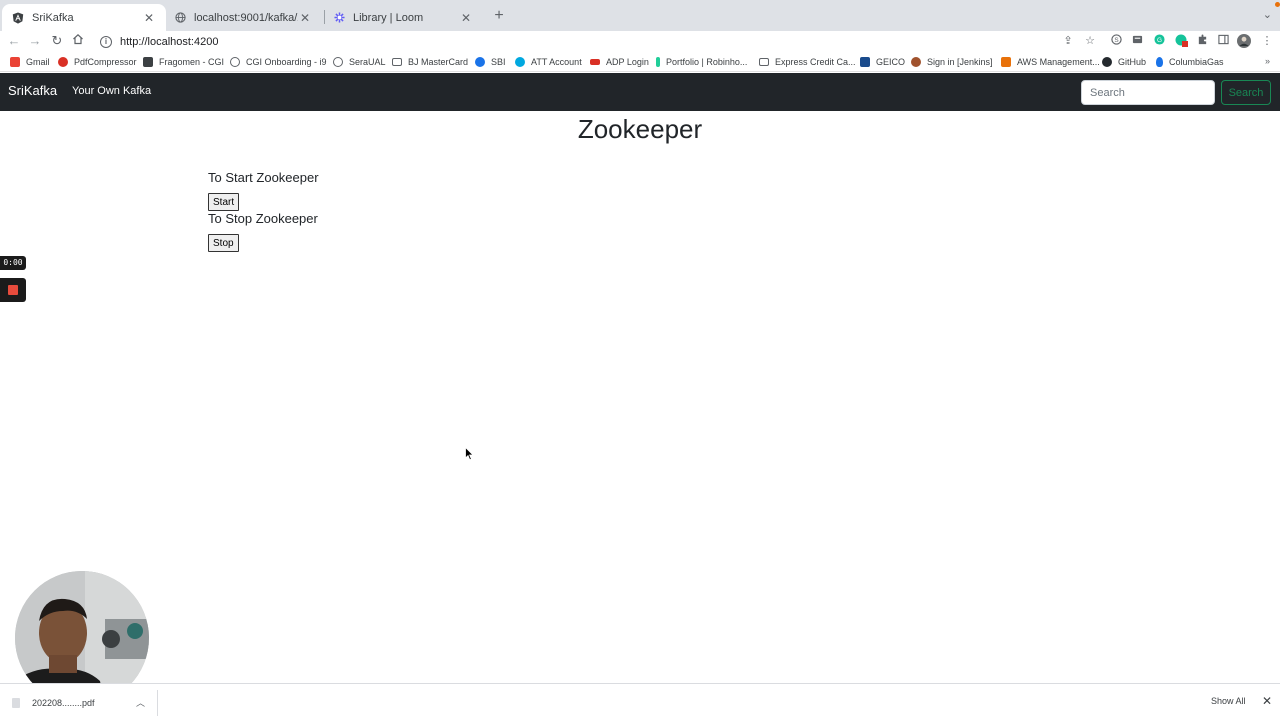  I want to click on tab-title: localhost:9001/kafka/zkstop, so click(246, 17).